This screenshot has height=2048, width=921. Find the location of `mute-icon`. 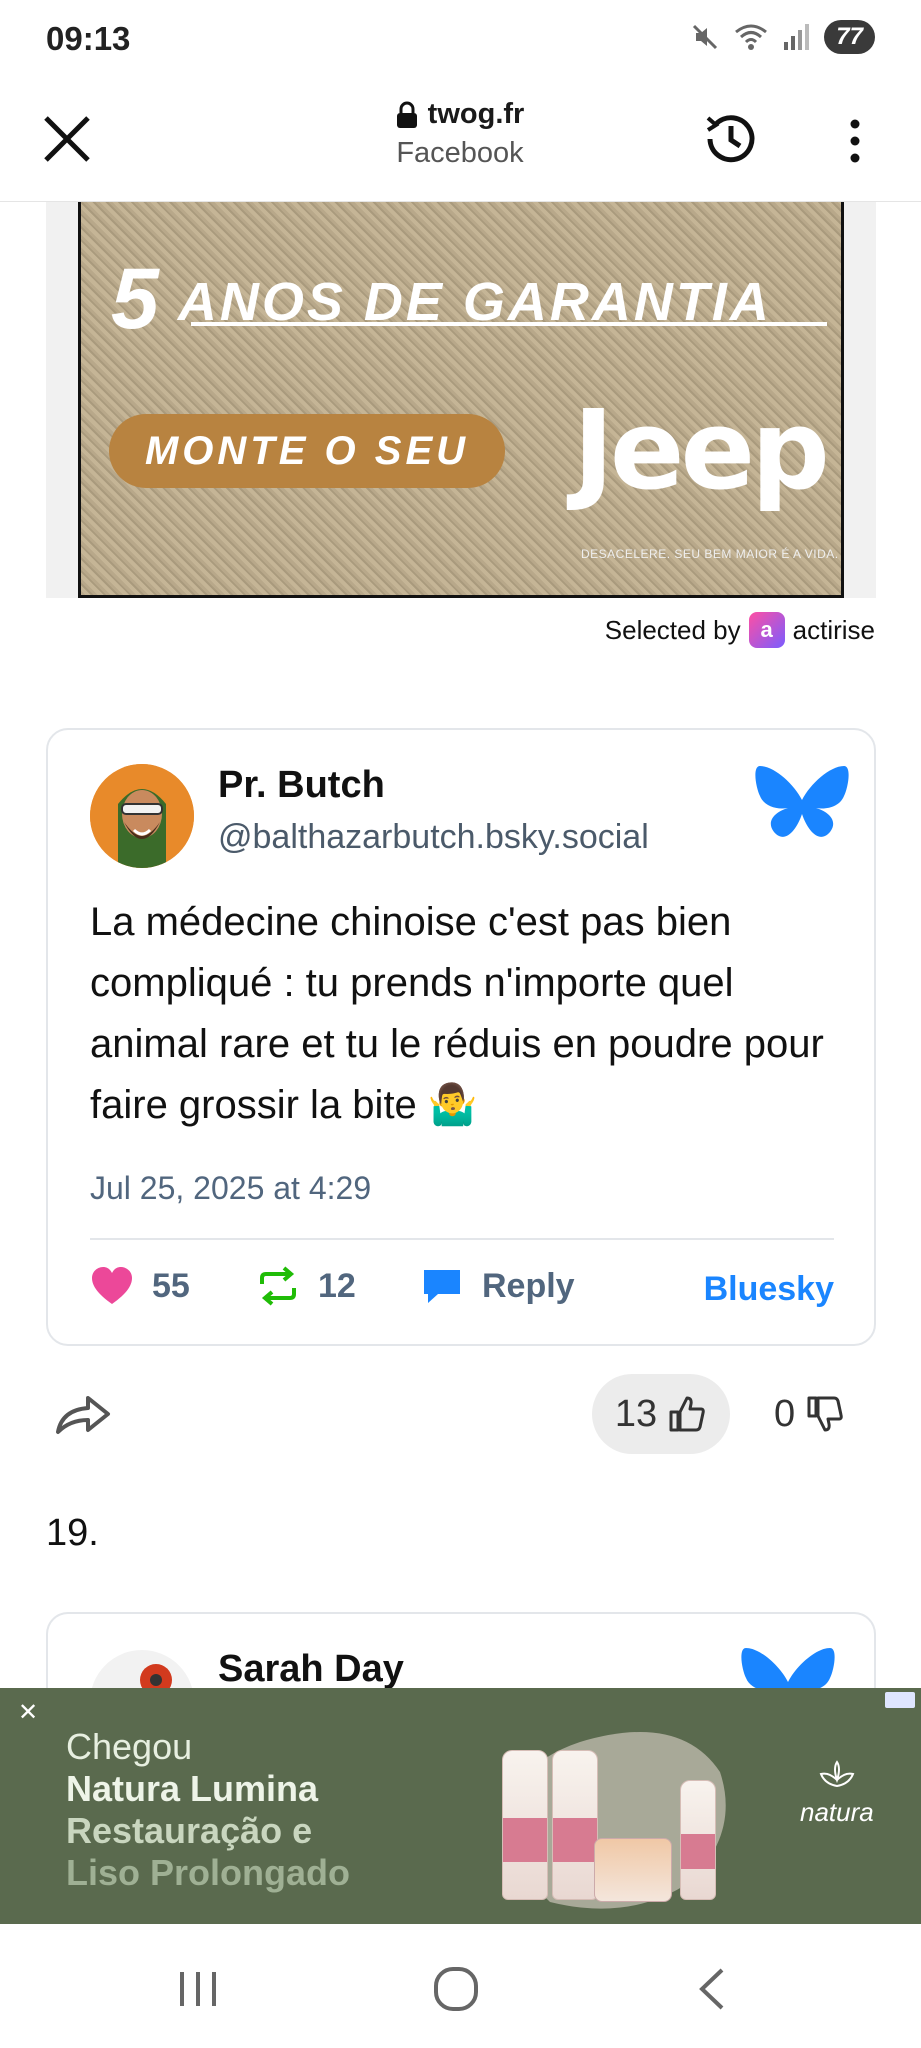

mute-icon is located at coordinates (705, 37).